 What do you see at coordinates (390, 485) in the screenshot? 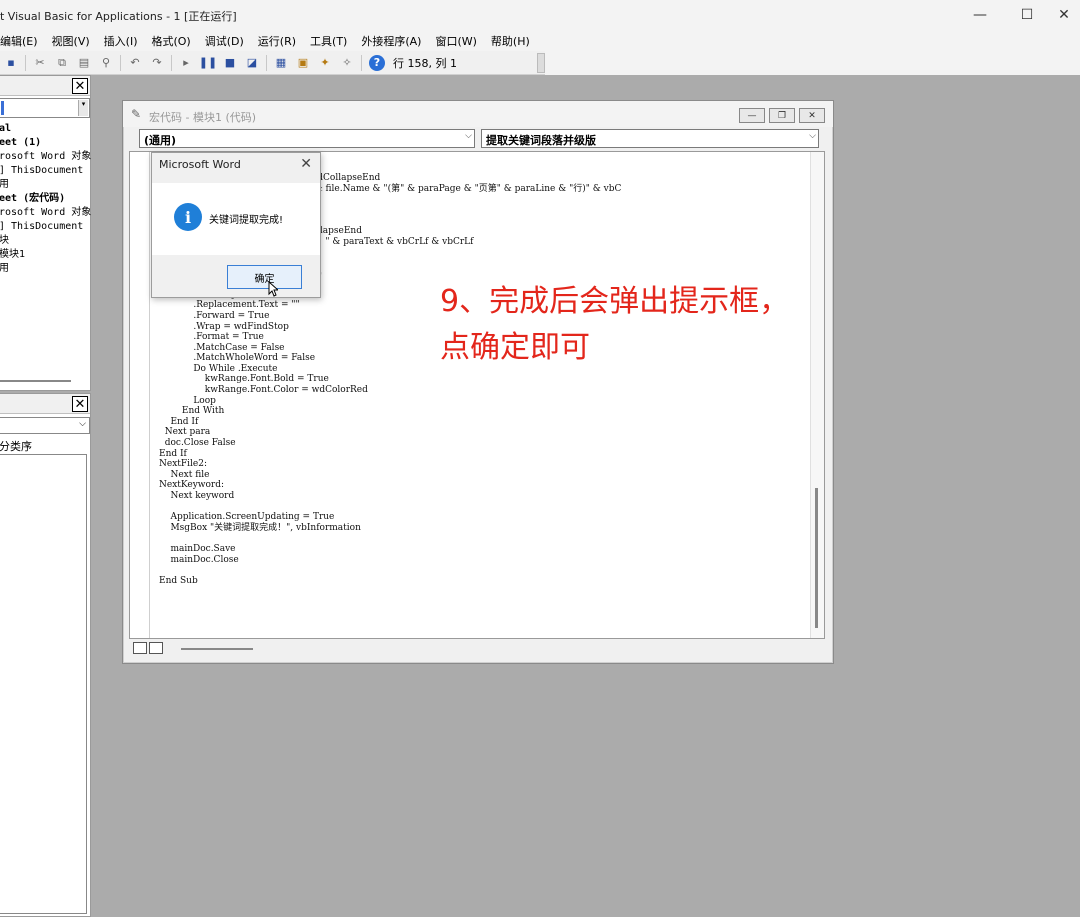
I see `code-line: NextKeyword:` at bounding box center [390, 485].